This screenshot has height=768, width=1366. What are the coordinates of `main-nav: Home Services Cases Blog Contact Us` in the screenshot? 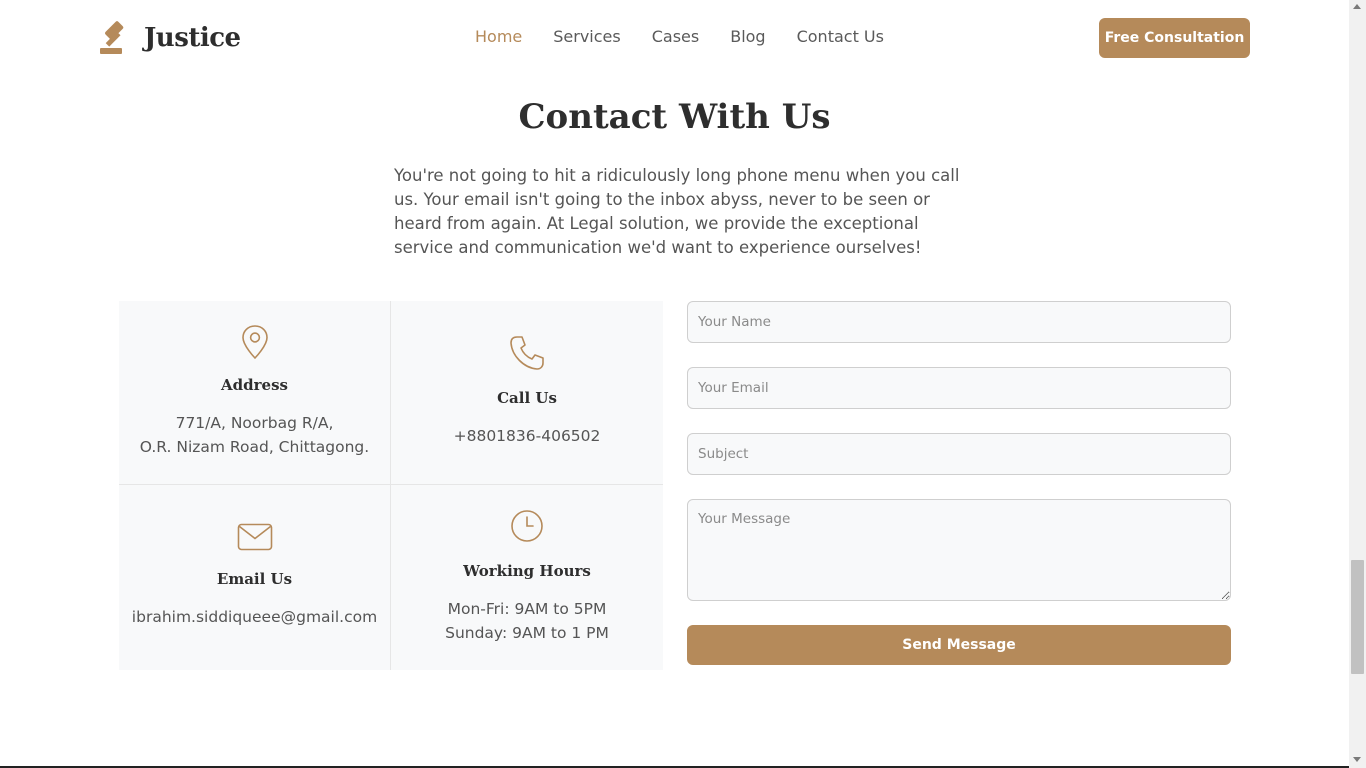 It's located at (679, 36).